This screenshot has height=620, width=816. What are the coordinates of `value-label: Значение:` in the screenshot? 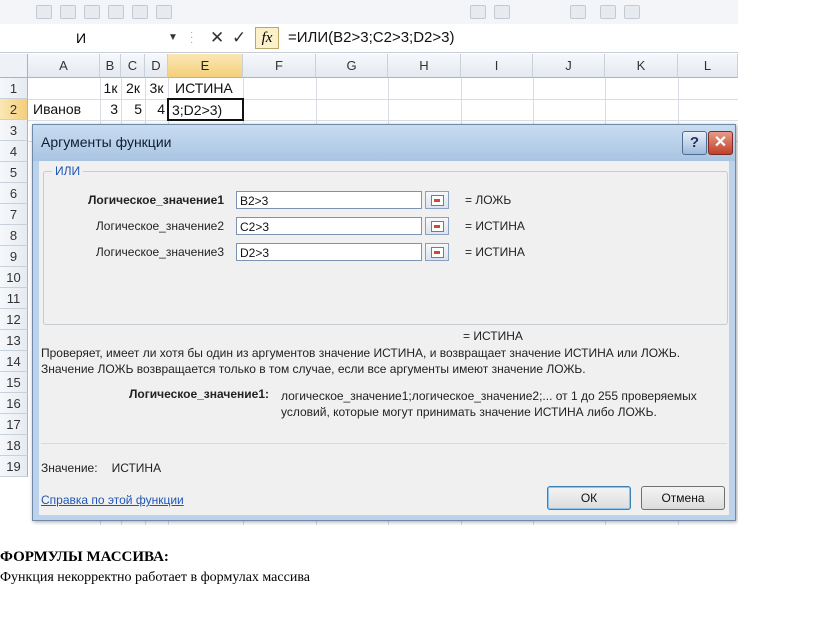 It's located at (69, 468).